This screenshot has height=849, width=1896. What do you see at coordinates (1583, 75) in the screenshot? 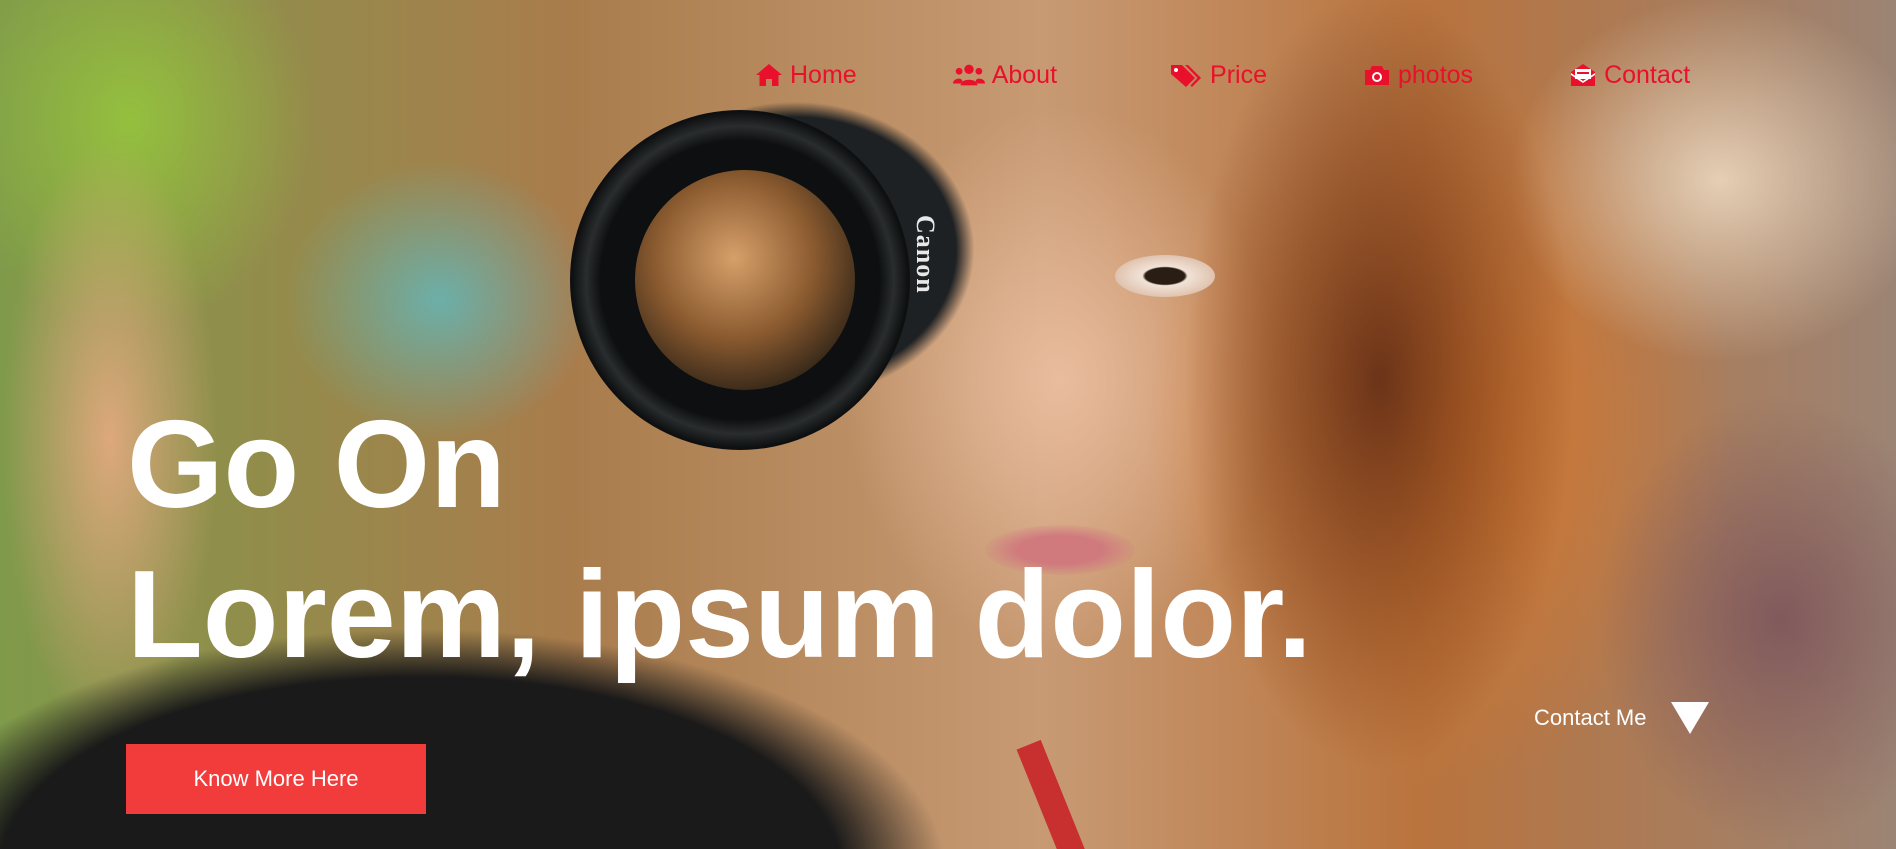
I see `envelope-open-icon` at bounding box center [1583, 75].